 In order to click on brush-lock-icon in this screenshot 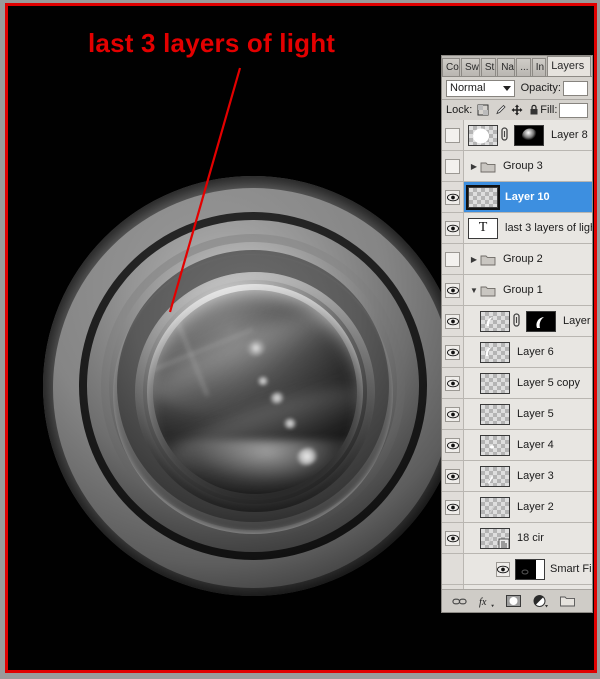, I will do `click(500, 110)`.